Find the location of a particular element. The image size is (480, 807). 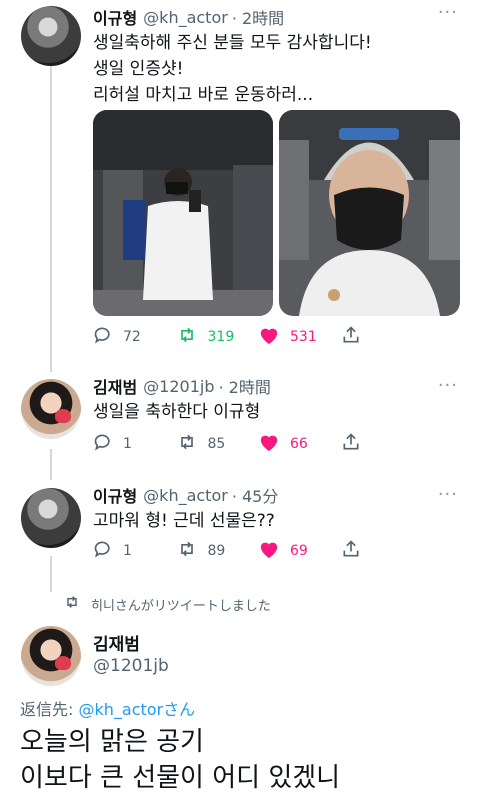

tweet-actions: 72 319 531 is located at coordinates (258, 337).